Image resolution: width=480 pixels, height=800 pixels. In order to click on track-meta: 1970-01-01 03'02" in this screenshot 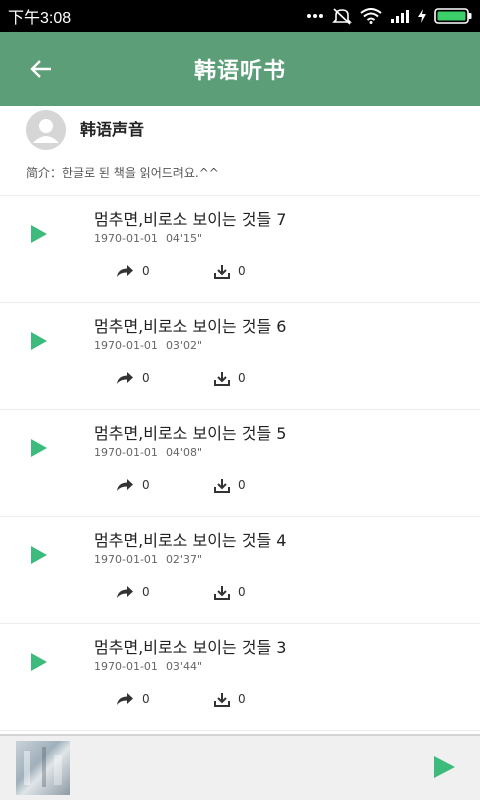, I will do `click(148, 345)`.